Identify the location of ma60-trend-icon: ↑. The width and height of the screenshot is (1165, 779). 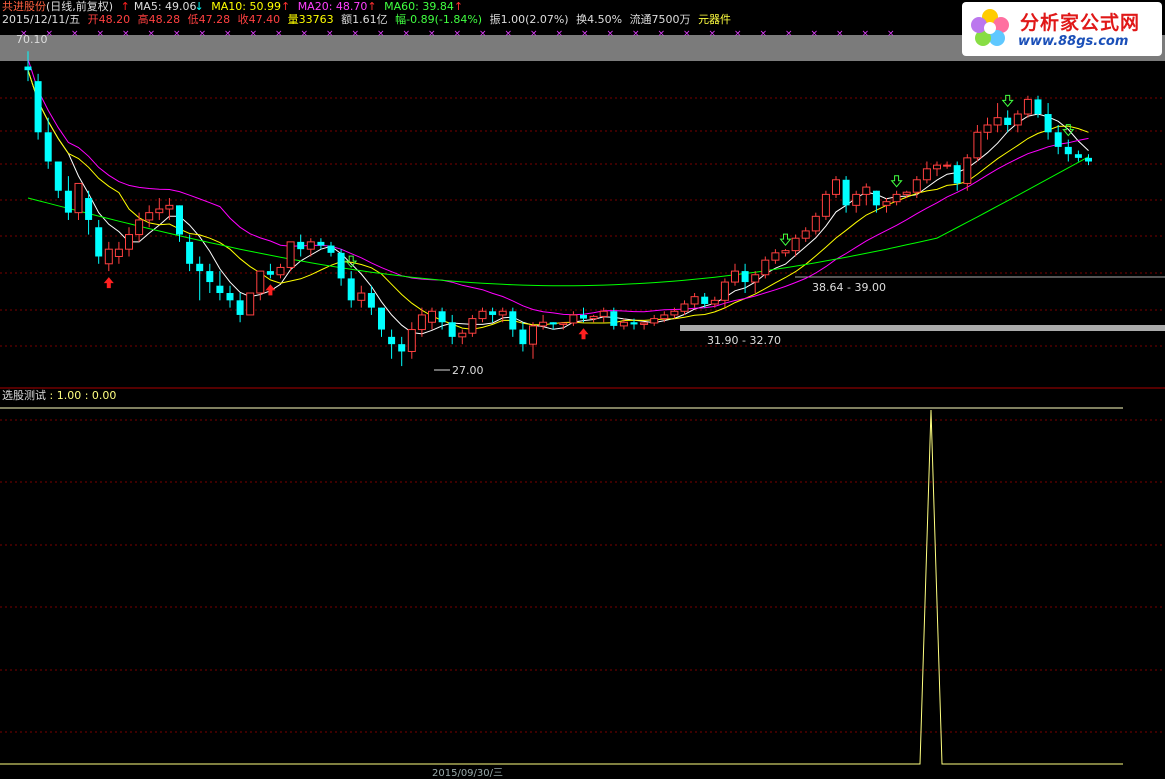
(458, 6).